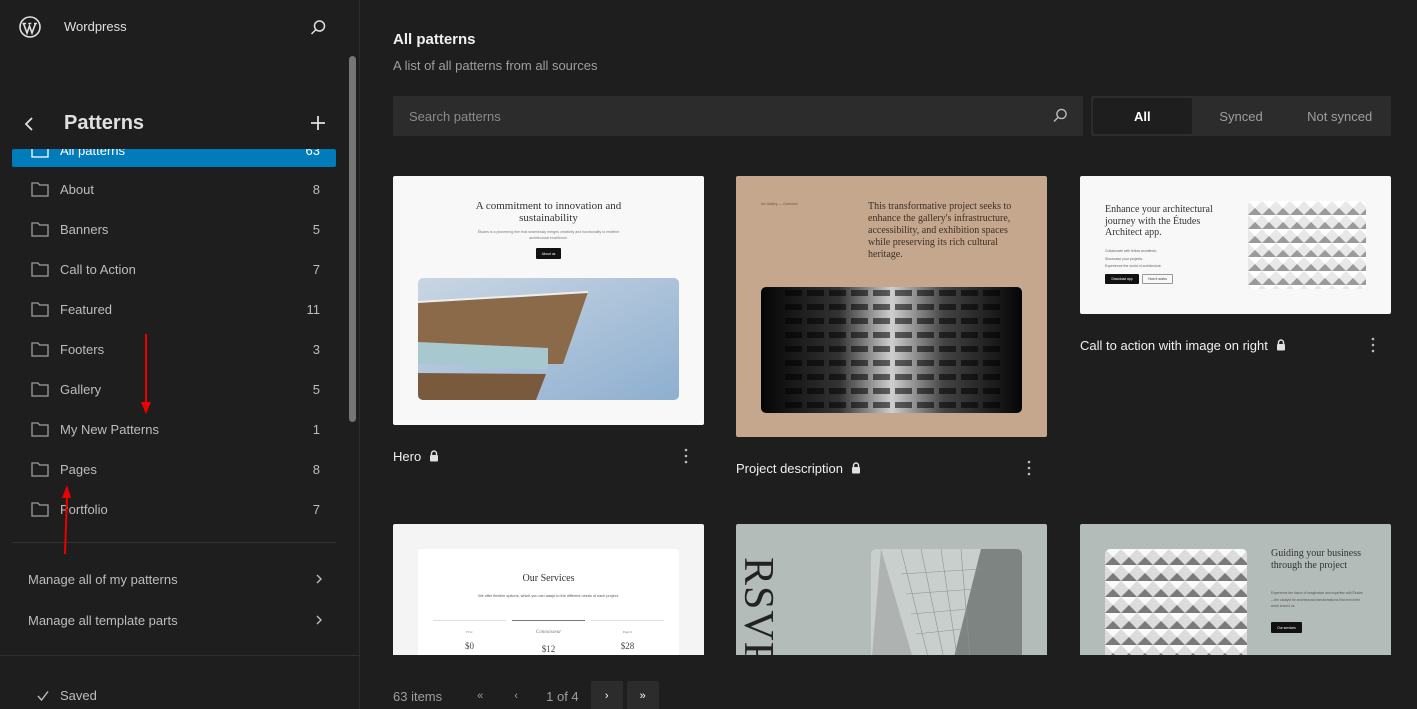  What do you see at coordinates (548, 578) in the screenshot?
I see `preview-heading: Our Services` at bounding box center [548, 578].